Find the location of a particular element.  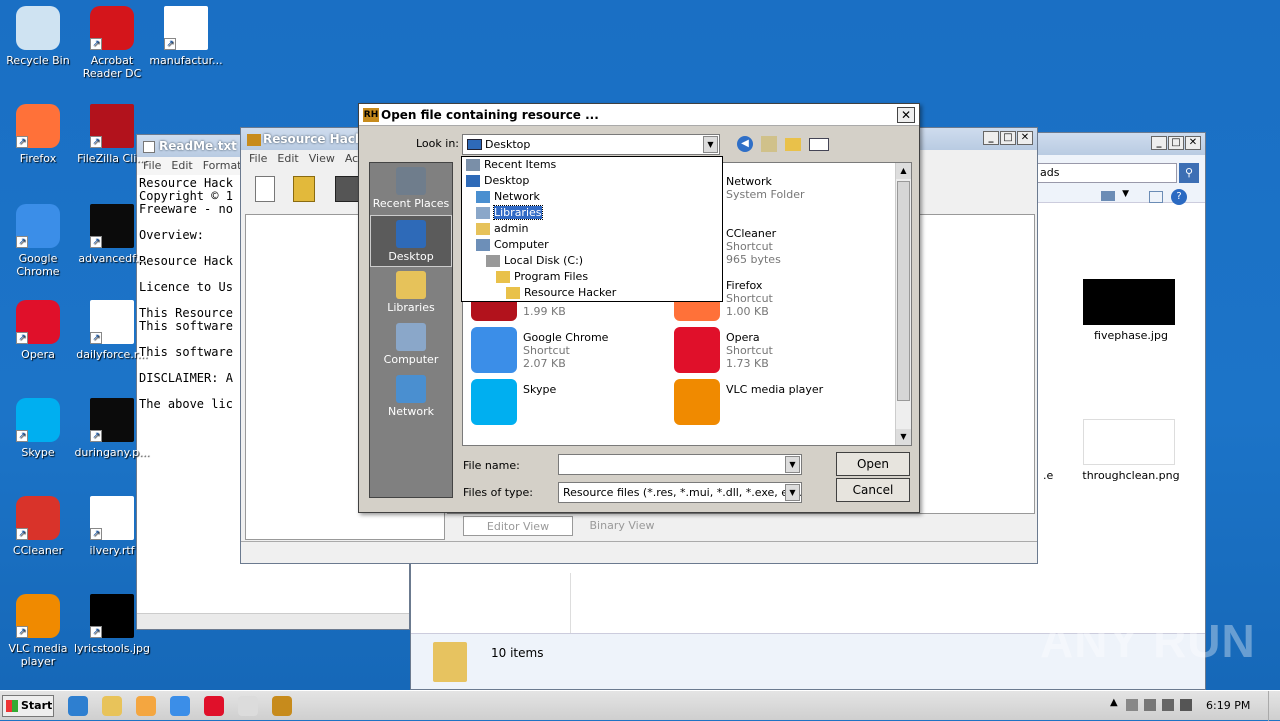

clock: 6:19 PM is located at coordinates (1228, 705).